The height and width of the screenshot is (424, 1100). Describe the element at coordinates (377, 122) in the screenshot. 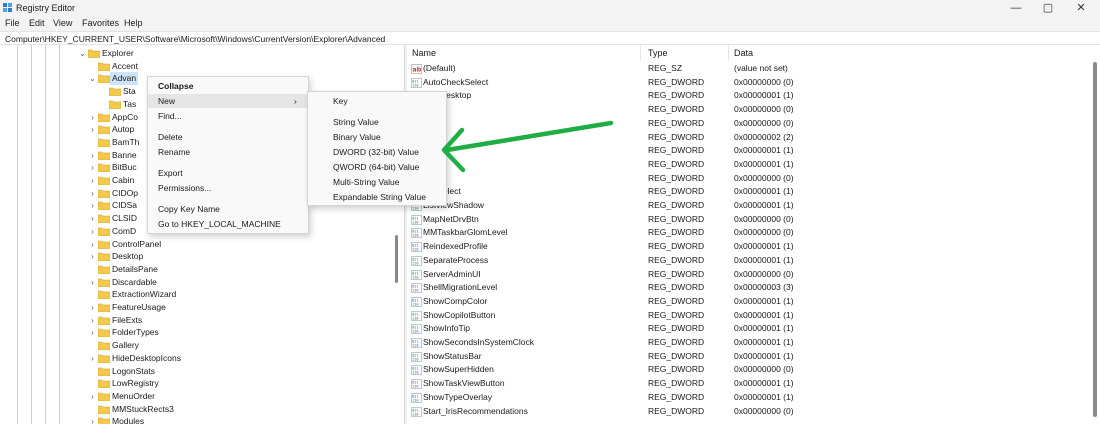

I see `submenu-item-string-value: String Value` at that location.